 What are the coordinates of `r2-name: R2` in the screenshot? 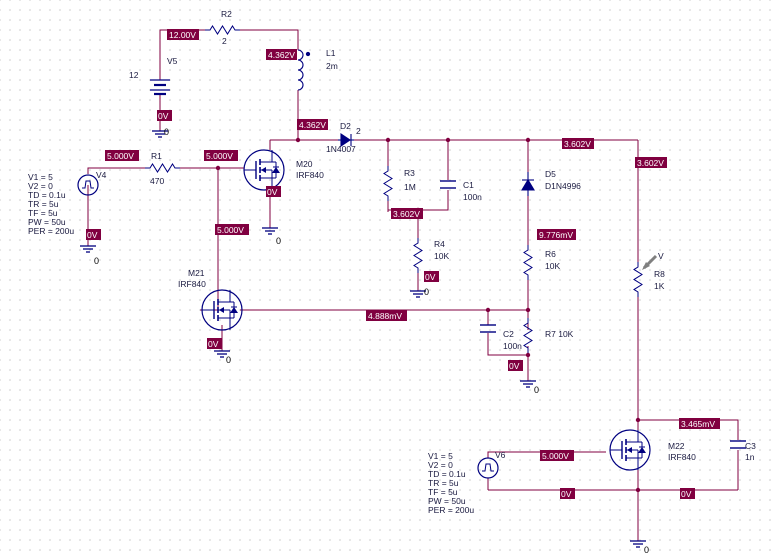 It's located at (226, 14).